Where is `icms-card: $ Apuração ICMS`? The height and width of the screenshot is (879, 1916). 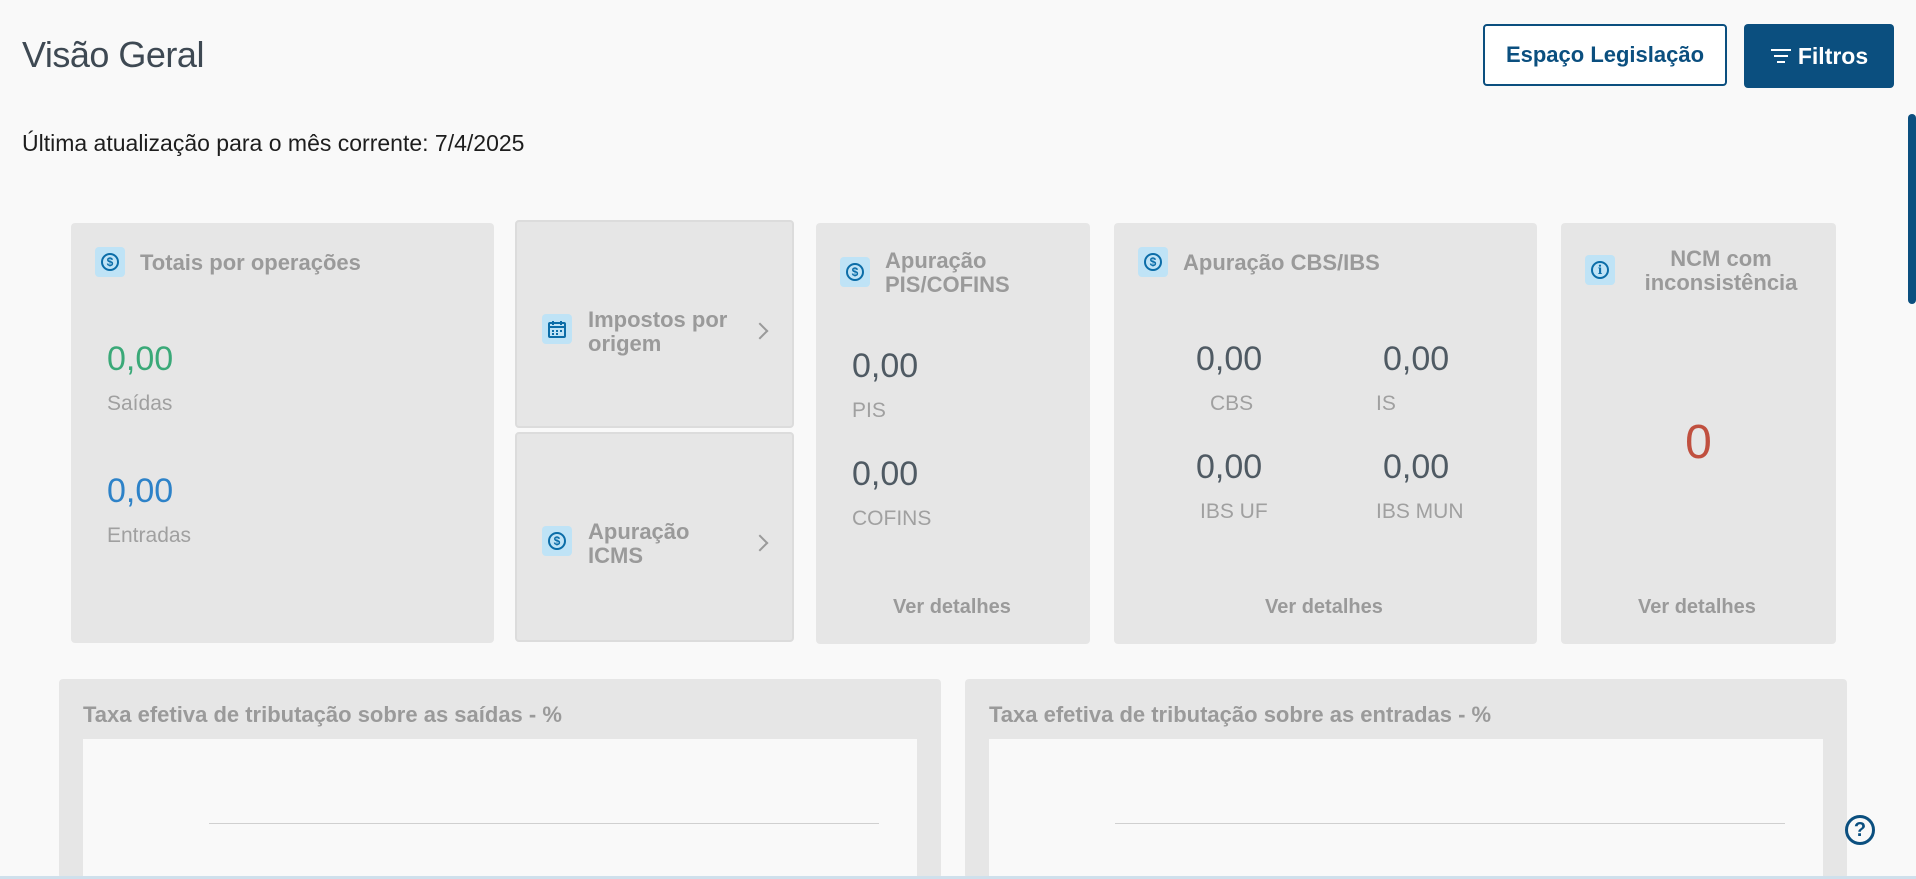 icms-card: $ Apuração ICMS is located at coordinates (654, 537).